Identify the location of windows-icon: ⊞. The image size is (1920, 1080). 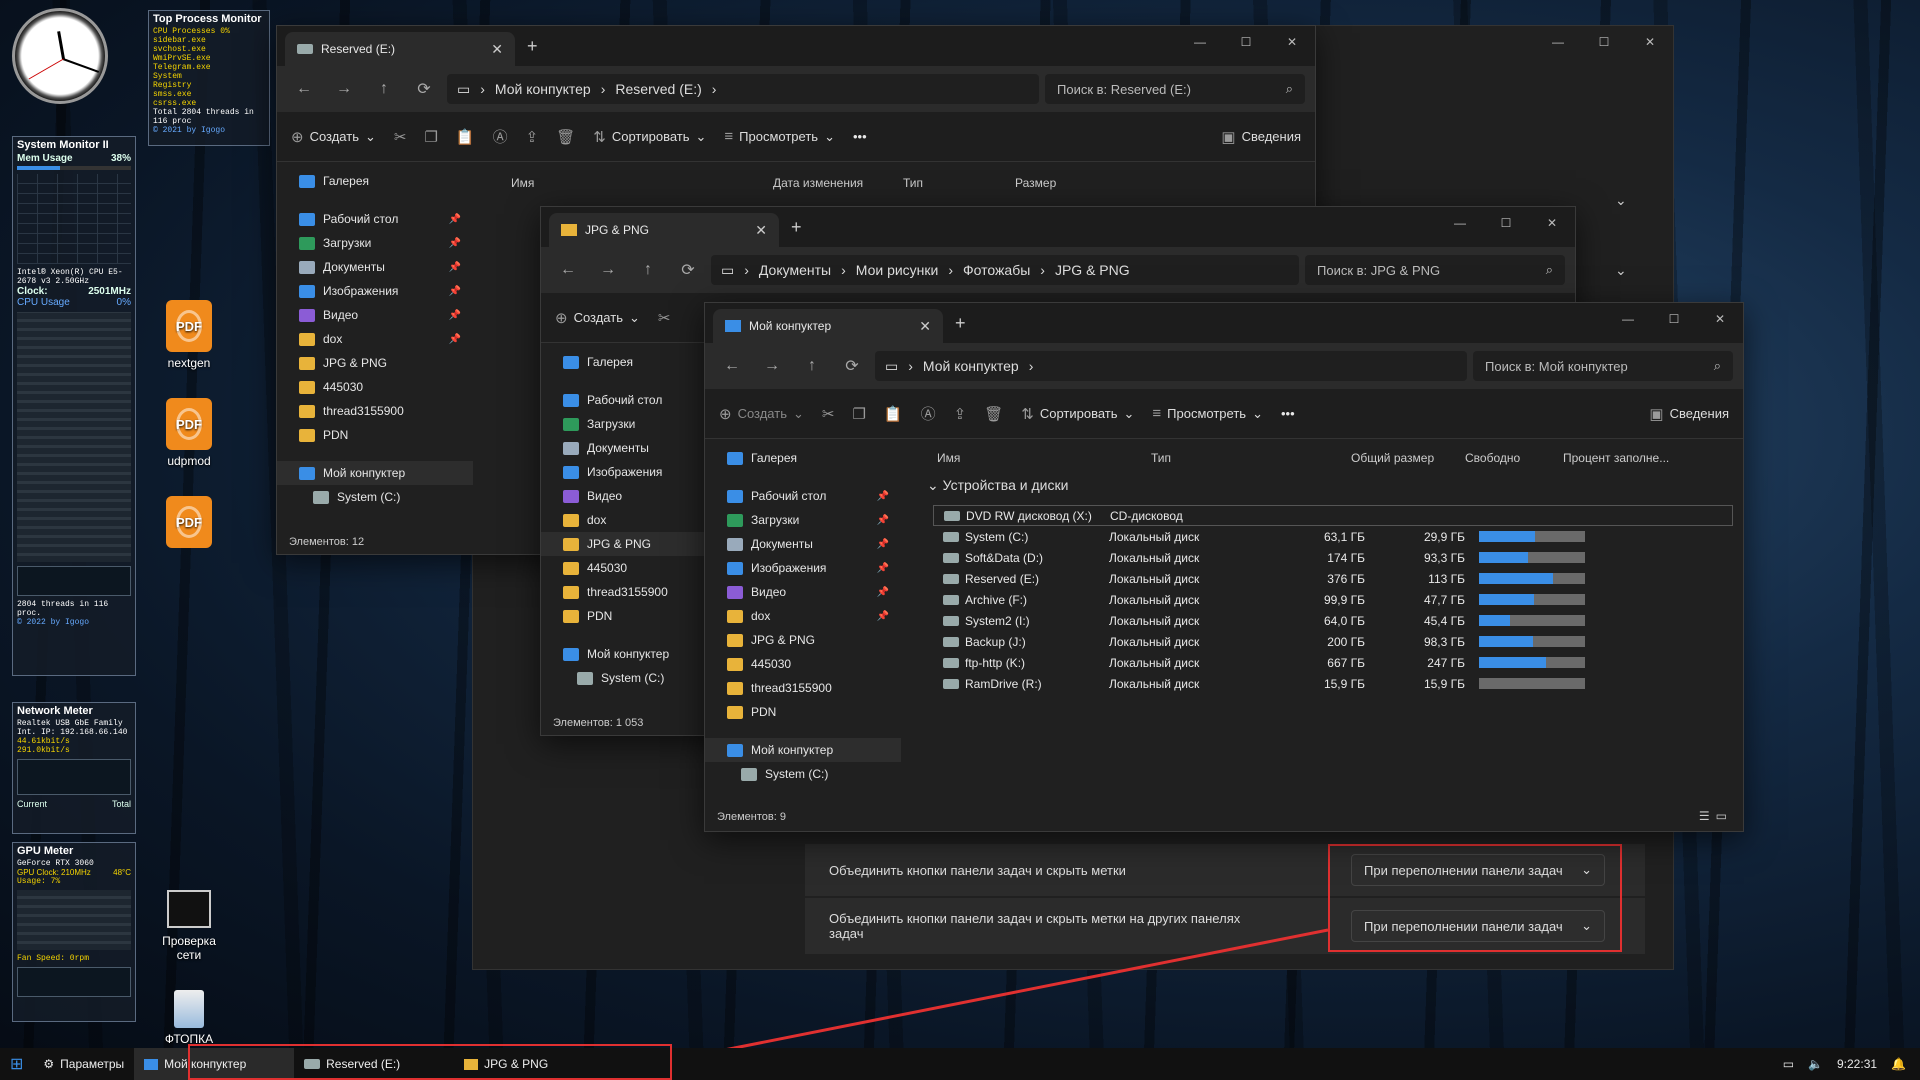
(17, 1064).